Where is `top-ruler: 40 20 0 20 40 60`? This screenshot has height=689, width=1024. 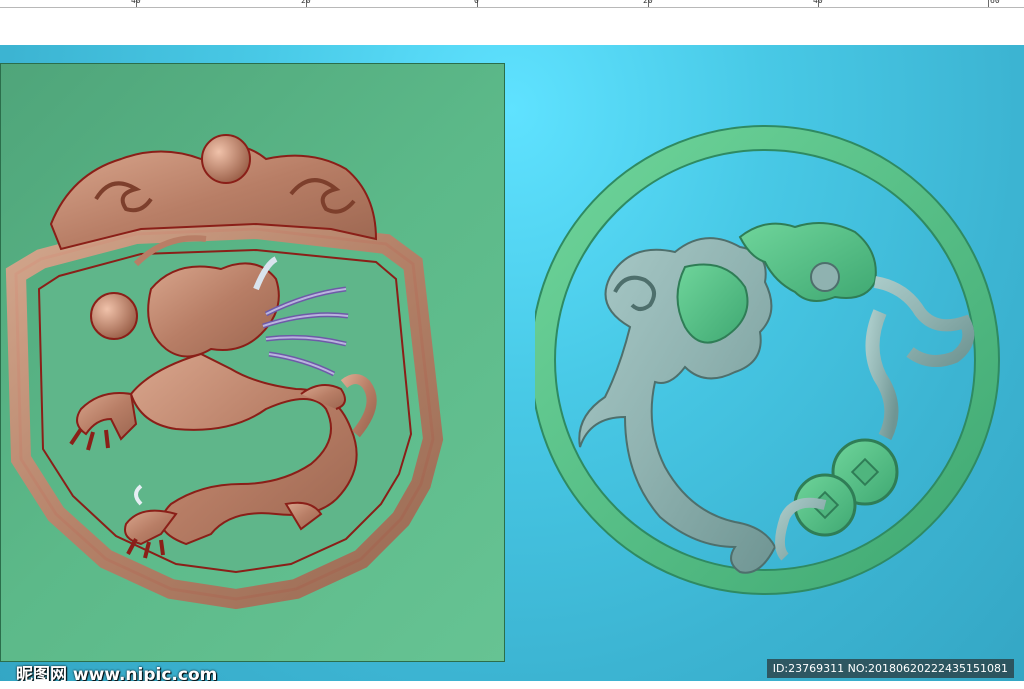
top-ruler: 40 20 0 20 40 60 is located at coordinates (512, 4).